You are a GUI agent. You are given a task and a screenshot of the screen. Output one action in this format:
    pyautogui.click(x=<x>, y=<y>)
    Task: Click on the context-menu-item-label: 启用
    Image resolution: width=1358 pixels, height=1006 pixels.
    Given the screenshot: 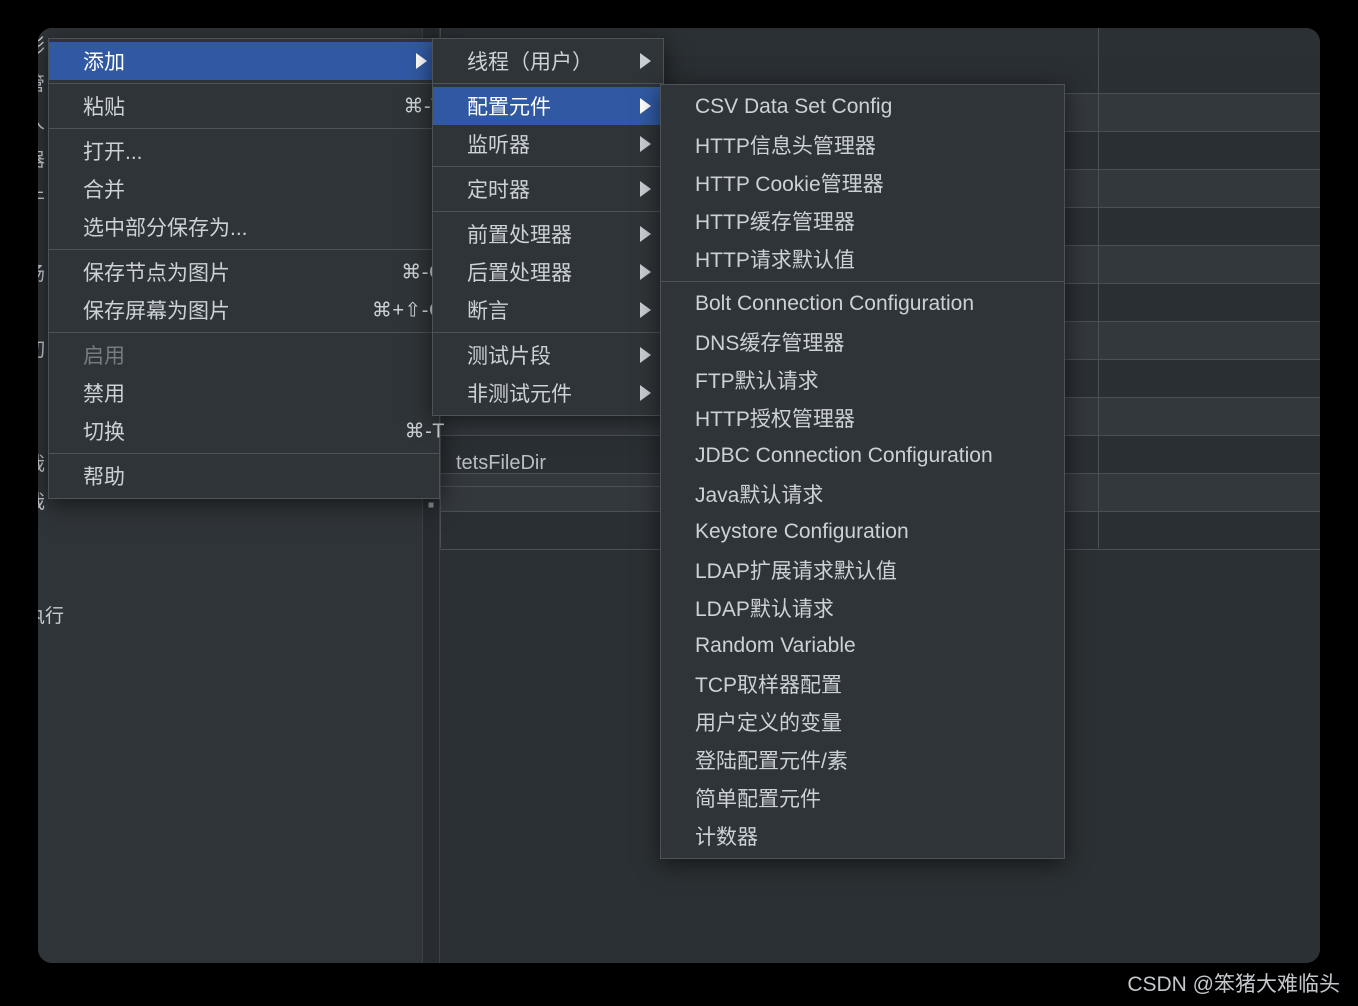 What is the action you would take?
    pyautogui.click(x=104, y=356)
    